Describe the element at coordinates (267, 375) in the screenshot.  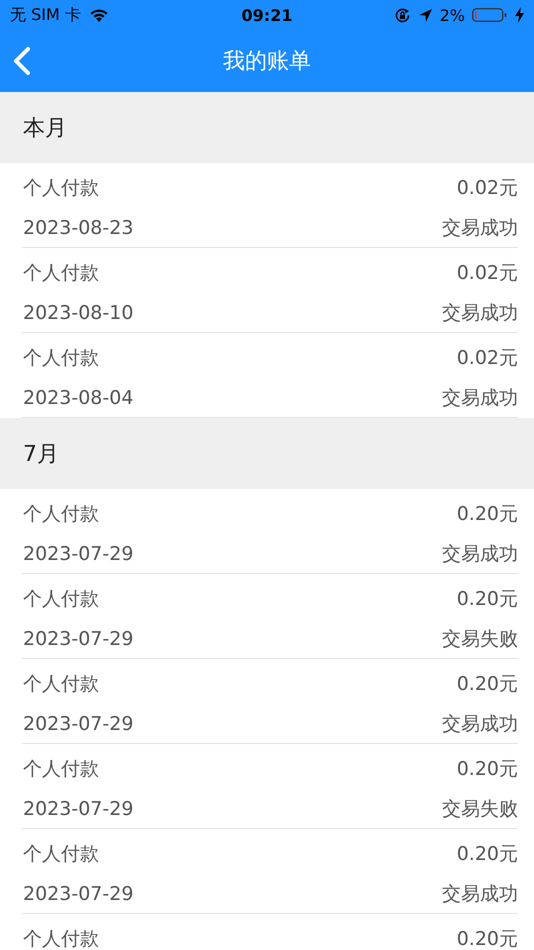
I see `bill-row: 个人付款 0.02元 2023-08-04 交易成功` at that location.